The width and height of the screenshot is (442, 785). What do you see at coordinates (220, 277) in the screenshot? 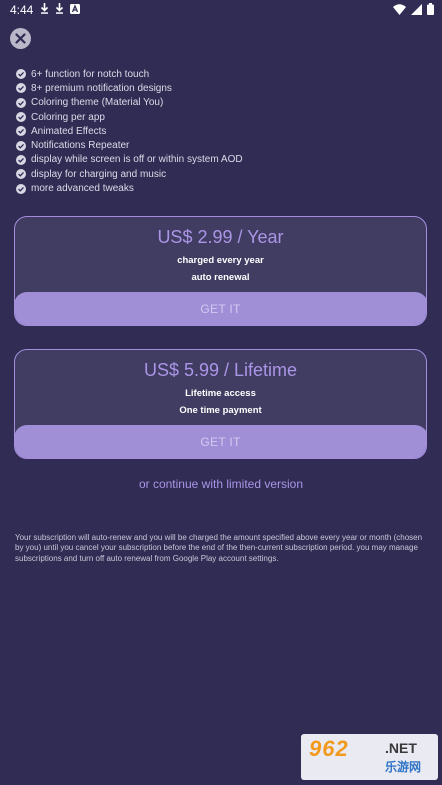
I see `plan-detail: auto renewal` at bounding box center [220, 277].